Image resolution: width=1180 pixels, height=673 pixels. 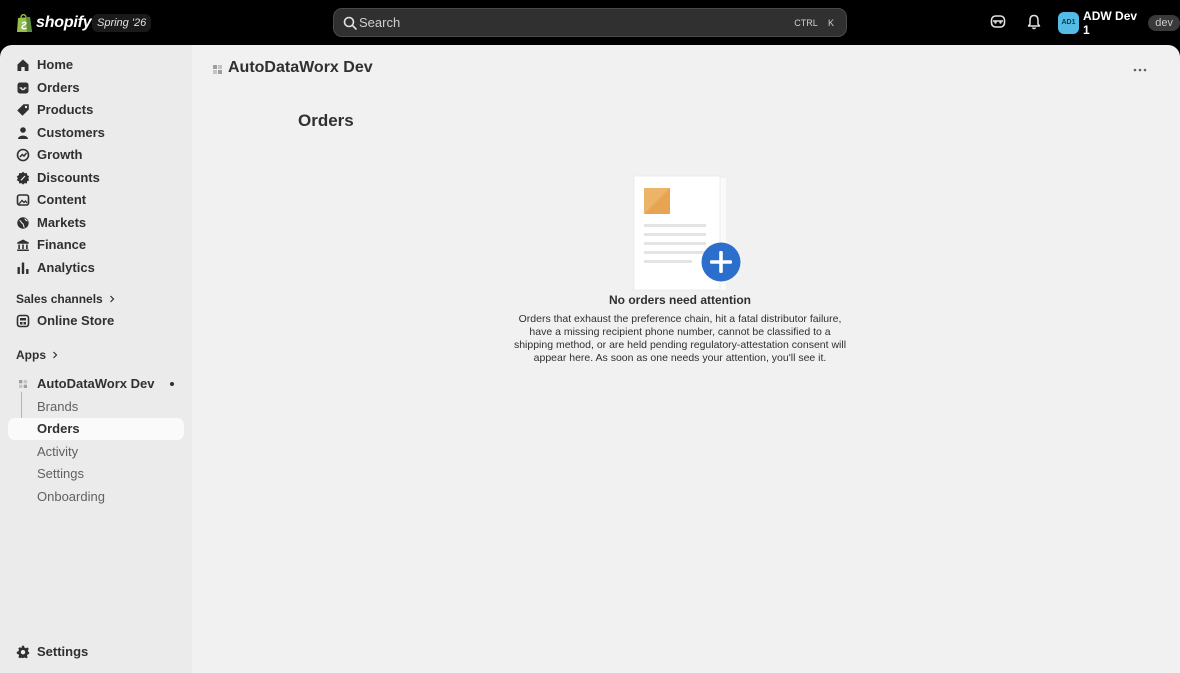 I want to click on globe-icon, so click(x=23, y=223).